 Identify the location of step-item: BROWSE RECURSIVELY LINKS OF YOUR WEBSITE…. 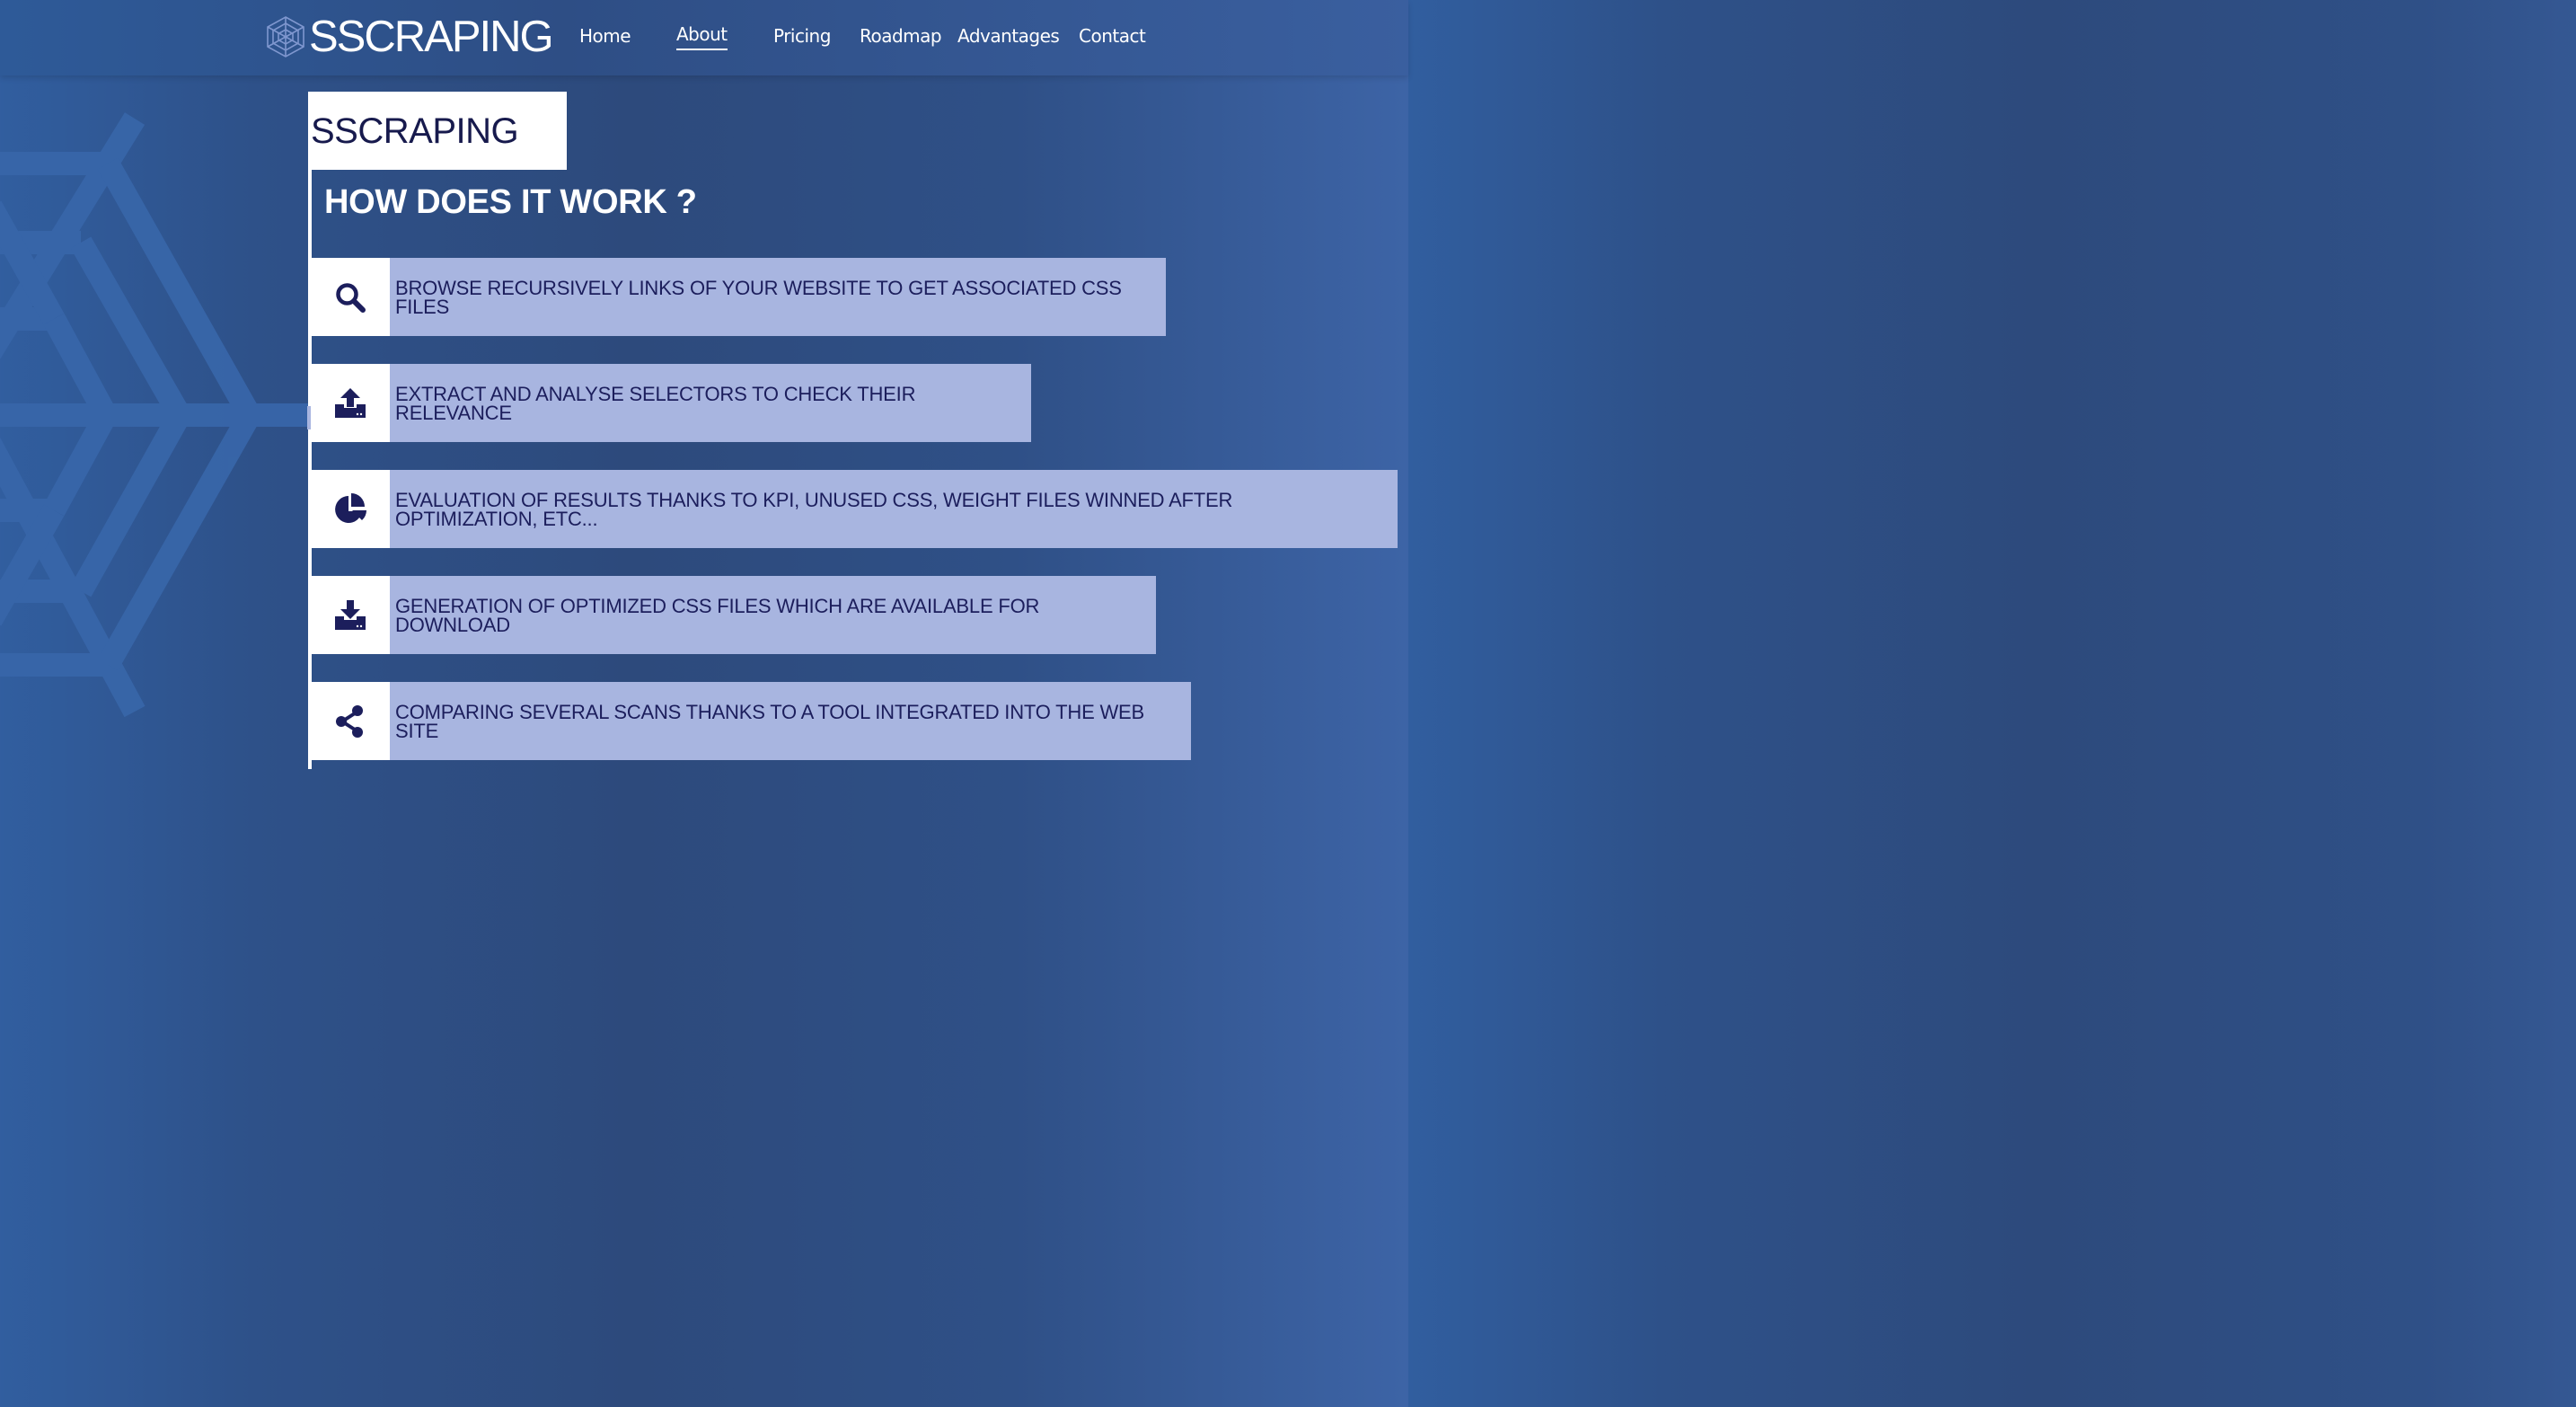
(738, 297).